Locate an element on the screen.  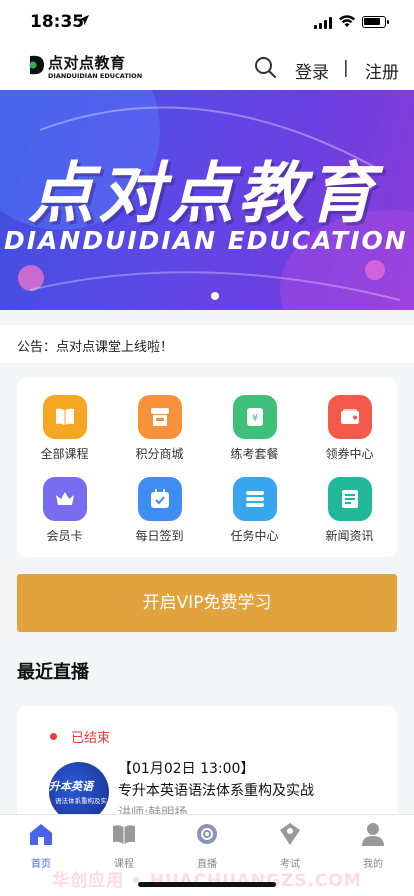
grid-label: 练考套餐 is located at coordinates (254, 454).